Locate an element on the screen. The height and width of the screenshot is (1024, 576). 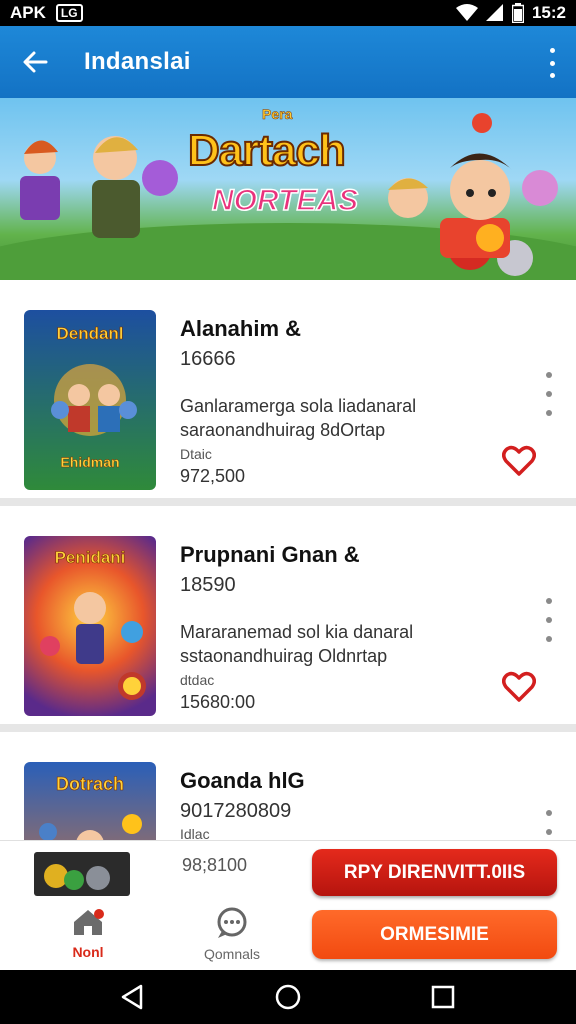
wifi-icon is located at coordinates (466, 12).